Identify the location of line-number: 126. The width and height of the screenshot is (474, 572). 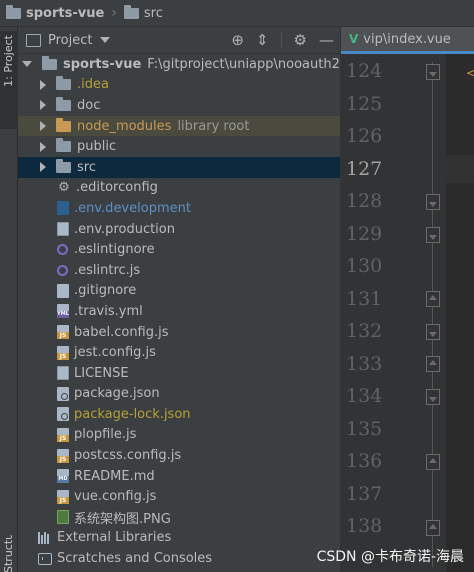
(364, 136).